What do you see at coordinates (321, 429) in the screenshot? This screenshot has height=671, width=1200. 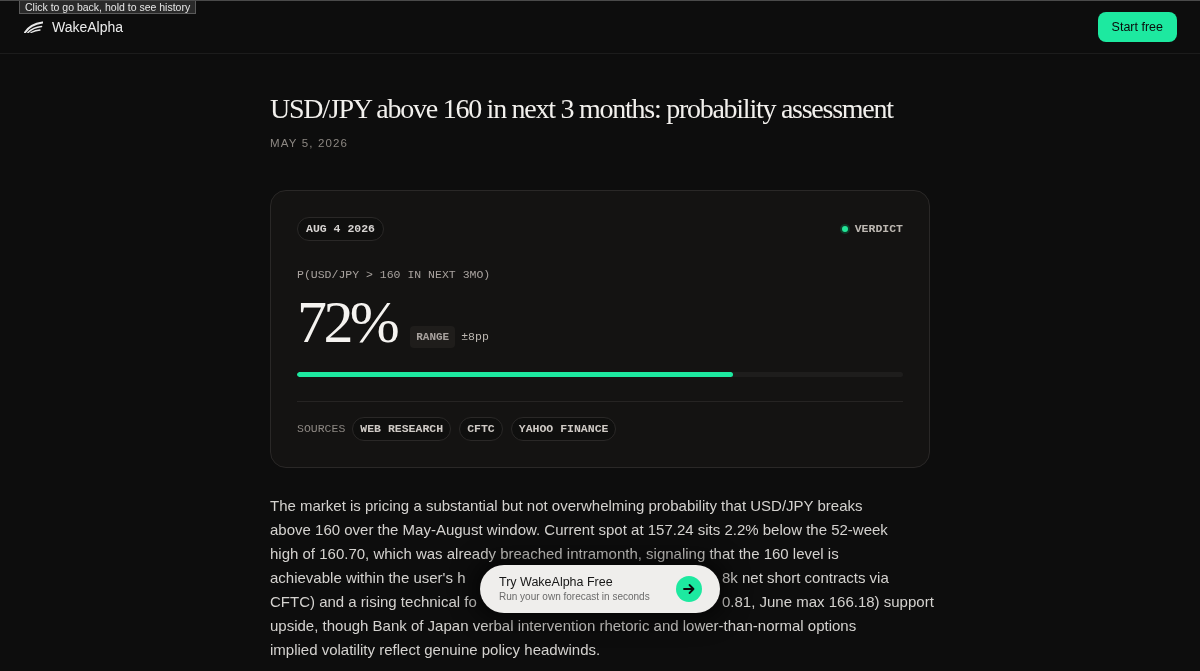 I see `sources-label: SOURCES` at bounding box center [321, 429].